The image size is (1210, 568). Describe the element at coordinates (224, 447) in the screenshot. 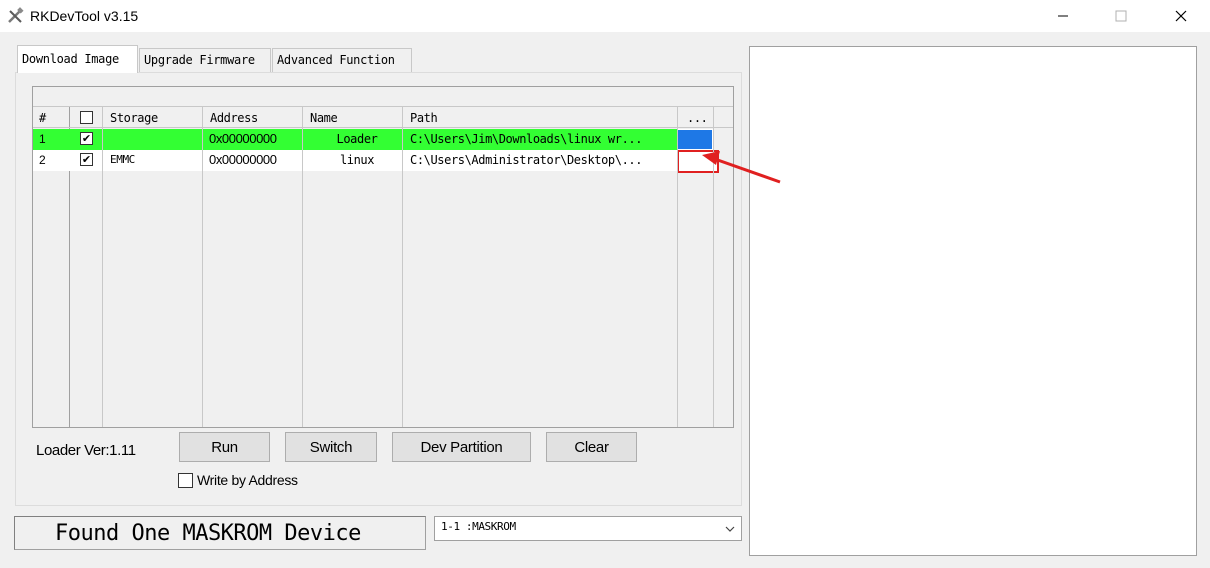

I see `run-button: Run` at that location.